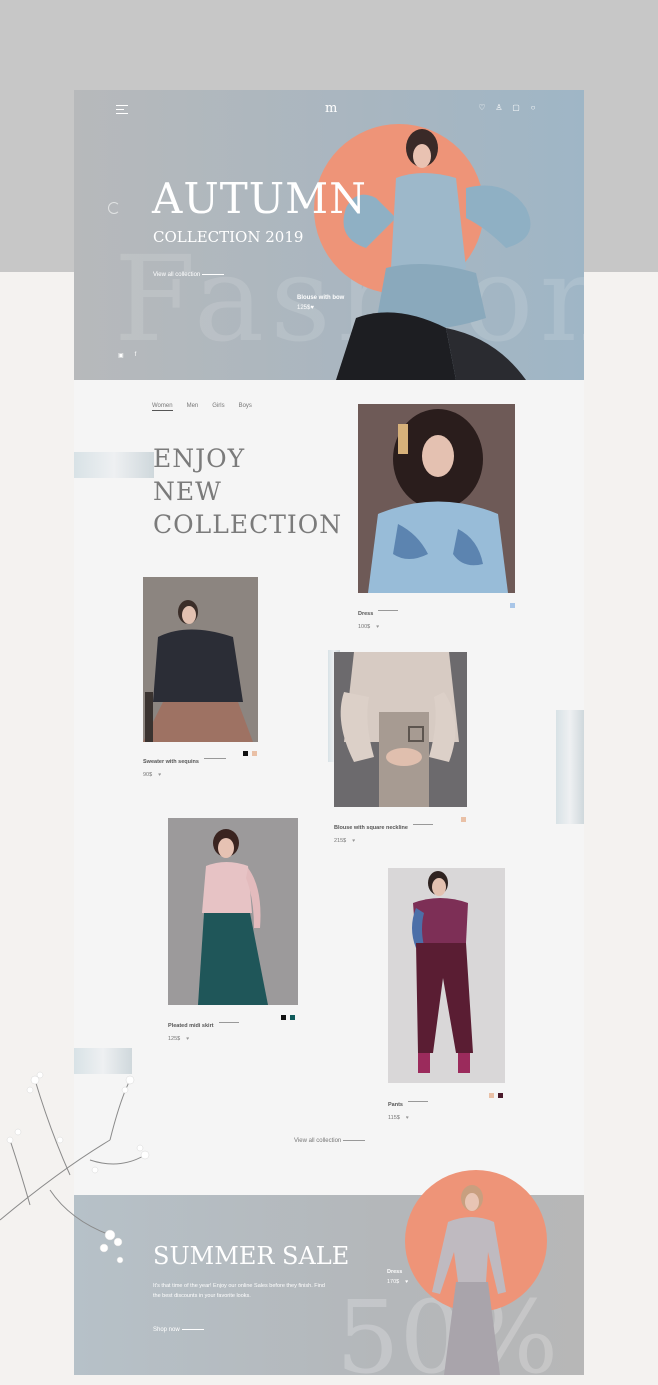  What do you see at coordinates (320, 303) in the screenshot?
I see `hero-product-tag: Blouse with bow 125$♥` at bounding box center [320, 303].